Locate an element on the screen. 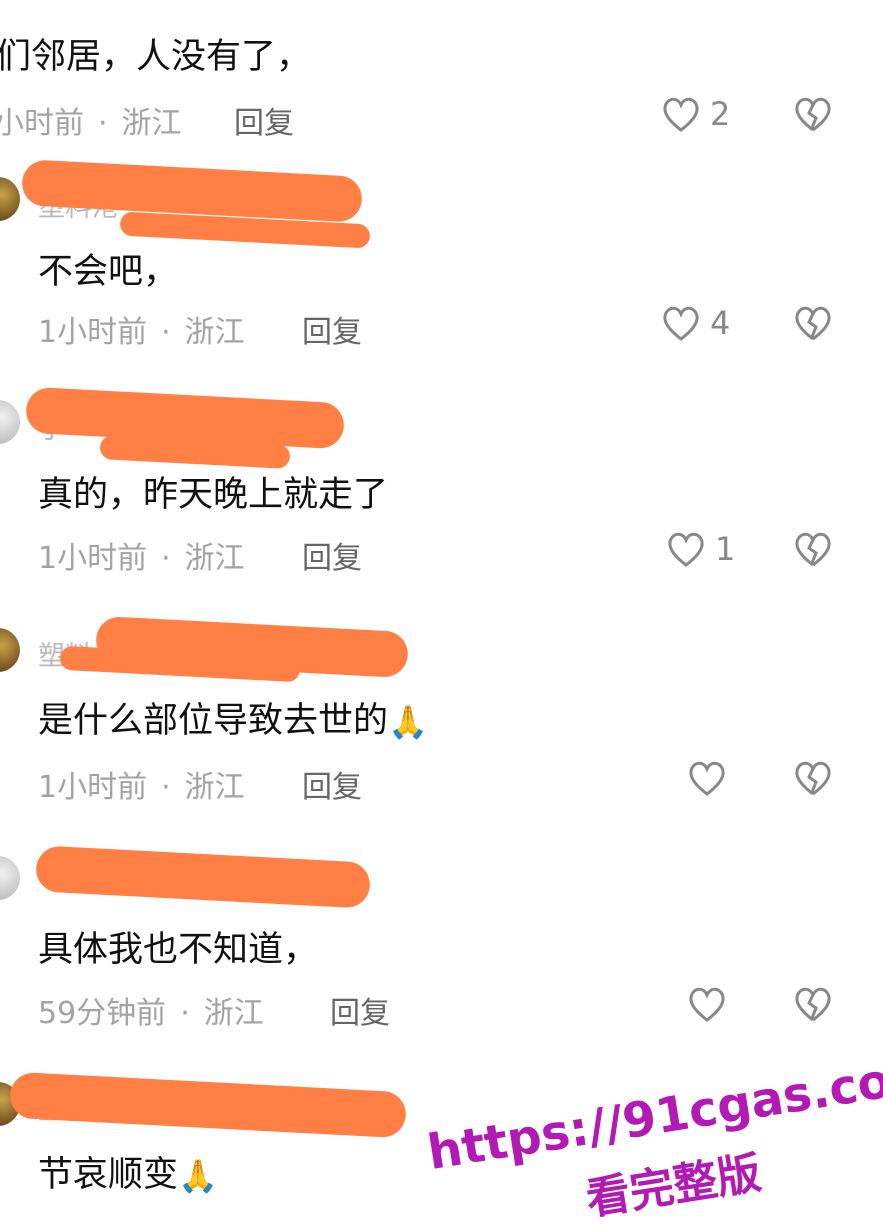 This screenshot has width=883, height=1227. comment-meta: 59分钟前 · 浙江 is located at coordinates (151, 1010).